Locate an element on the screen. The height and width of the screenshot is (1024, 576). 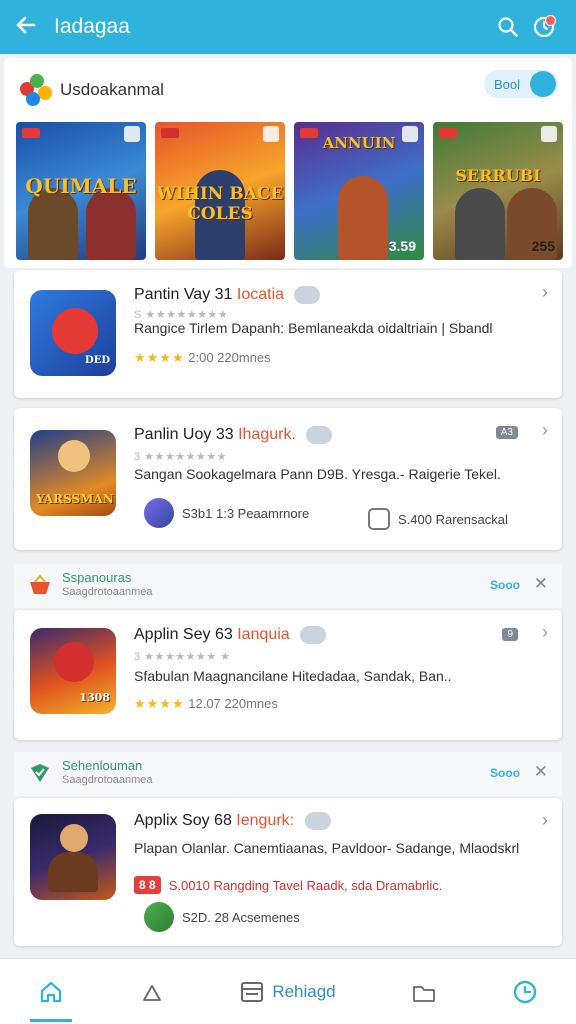
app-meta: 3 ★★★★★★★★ is located at coordinates (181, 457).